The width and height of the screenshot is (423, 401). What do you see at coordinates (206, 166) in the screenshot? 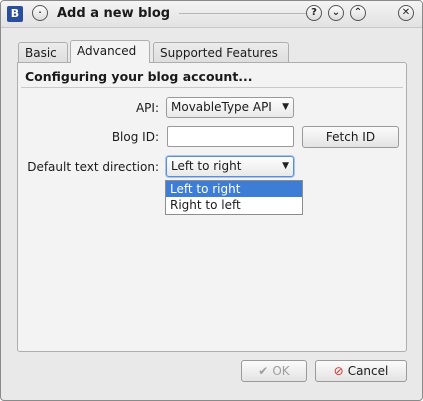
I see `text-direction-value: Left to right` at bounding box center [206, 166].